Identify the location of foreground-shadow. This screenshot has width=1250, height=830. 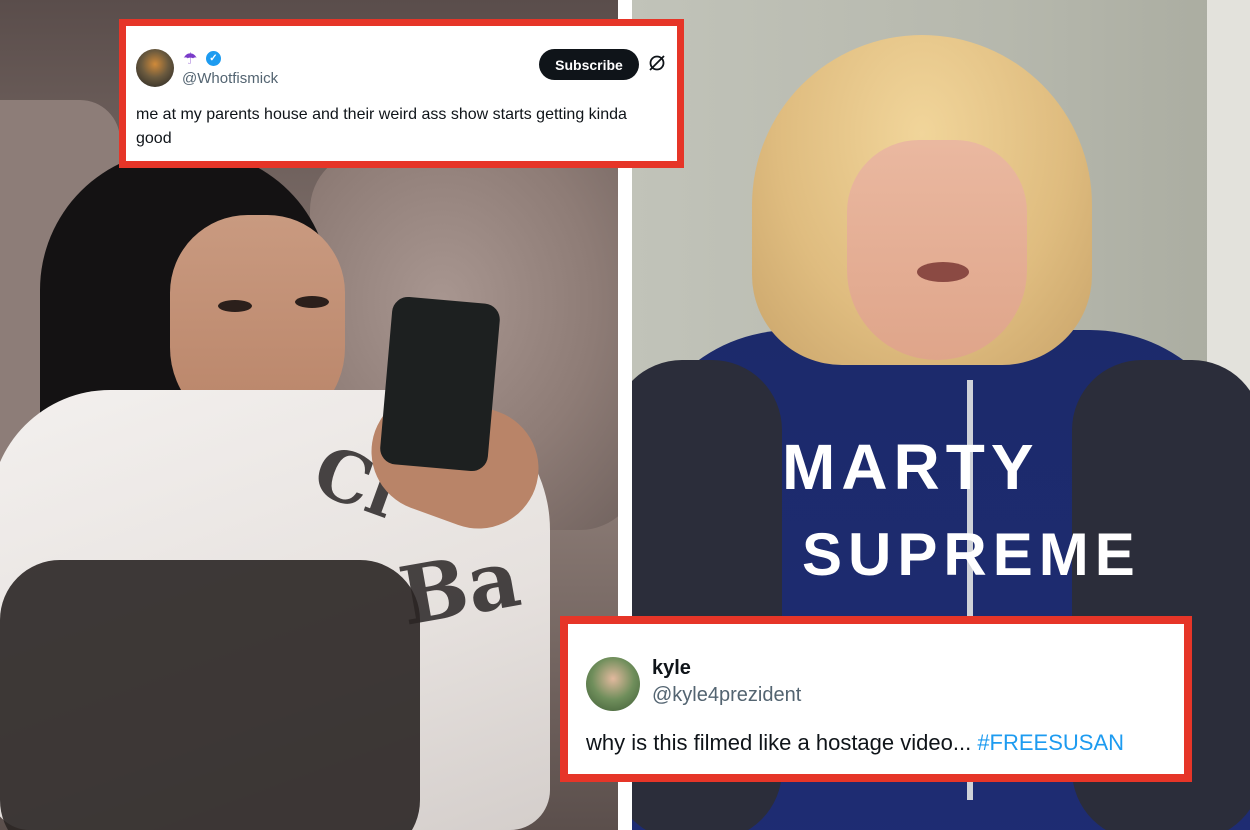
(210, 695).